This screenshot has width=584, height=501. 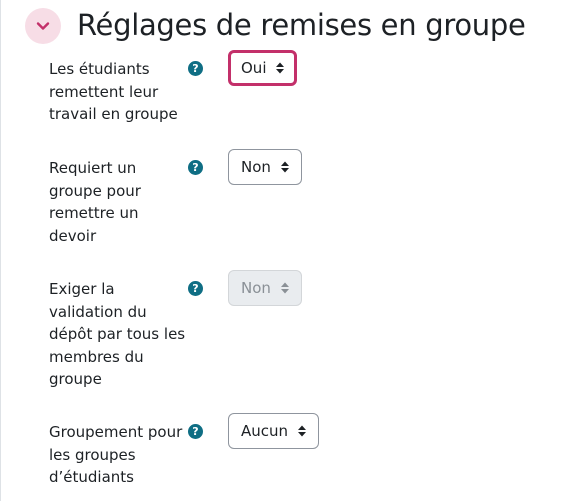 I want to click on section-title: Réglages de remises en groupe, so click(x=301, y=25).